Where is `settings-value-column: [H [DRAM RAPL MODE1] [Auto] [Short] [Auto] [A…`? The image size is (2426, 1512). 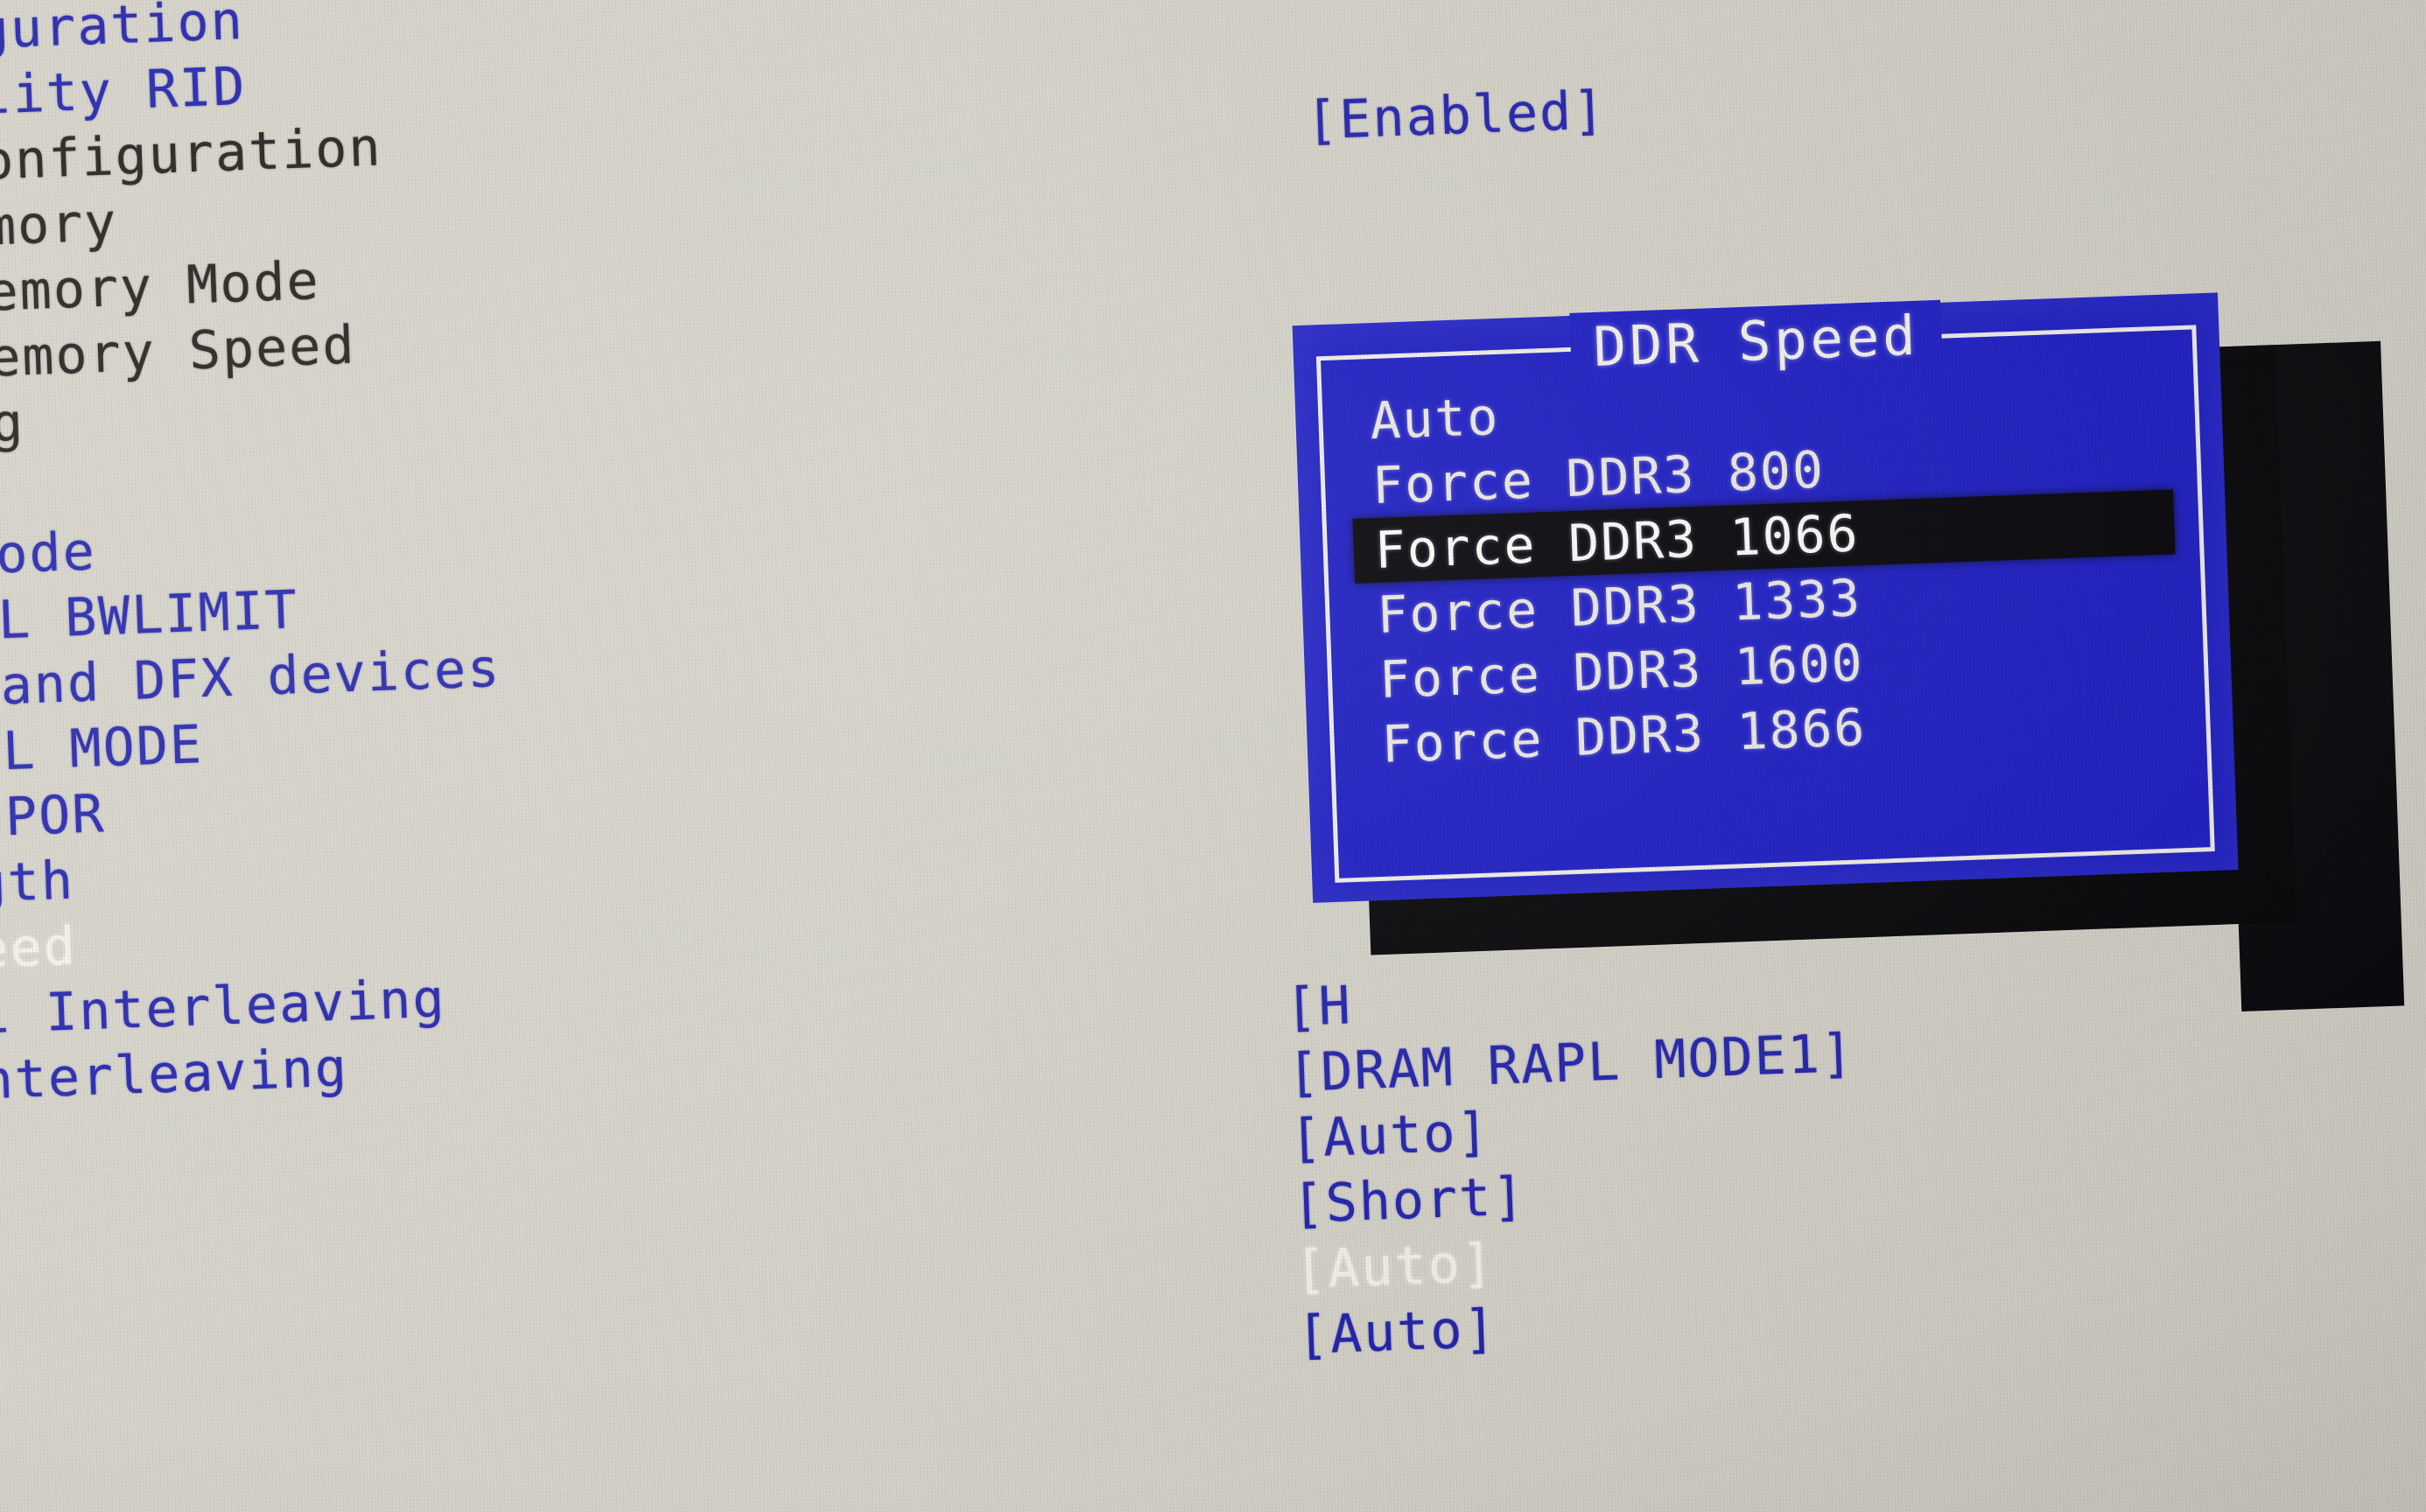
settings-value-column: [H [DRAM RAPL MODE1] [Auto] [Short] [Auto] [A… is located at coordinates (1750, 1156).